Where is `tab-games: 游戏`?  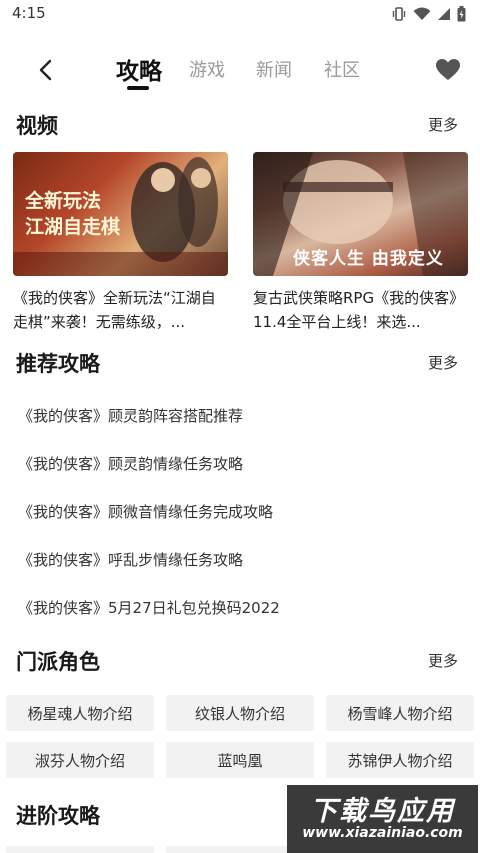 tab-games: 游戏 is located at coordinates (207, 69).